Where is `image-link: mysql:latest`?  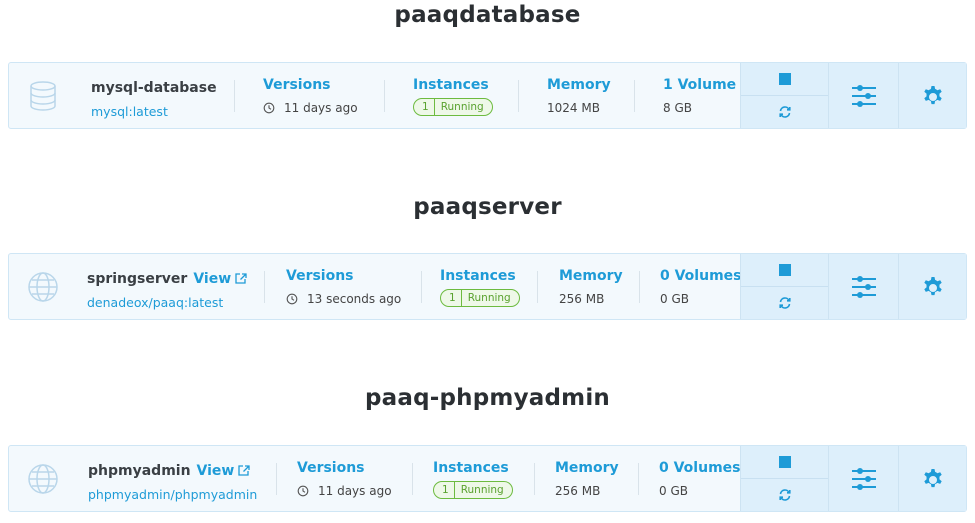 image-link: mysql:latest is located at coordinates (154, 111).